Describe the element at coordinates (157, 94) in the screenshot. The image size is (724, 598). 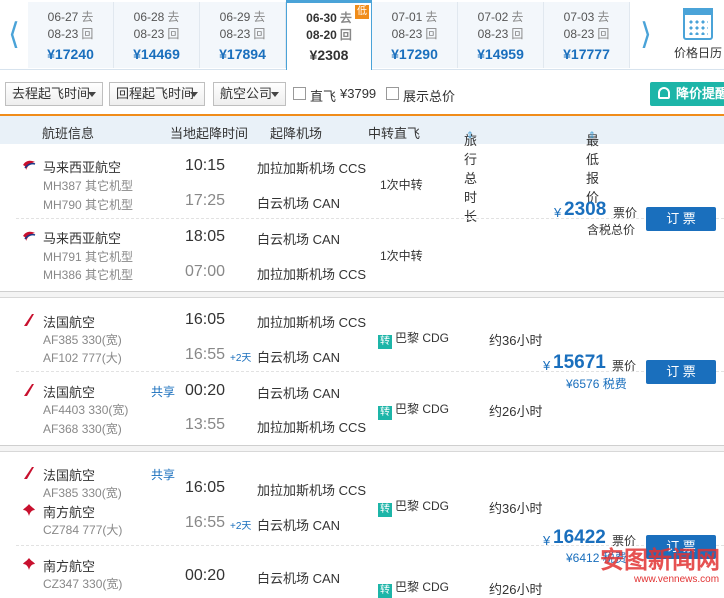
I see `return-time-dropdown: 回程起飞时间` at that location.